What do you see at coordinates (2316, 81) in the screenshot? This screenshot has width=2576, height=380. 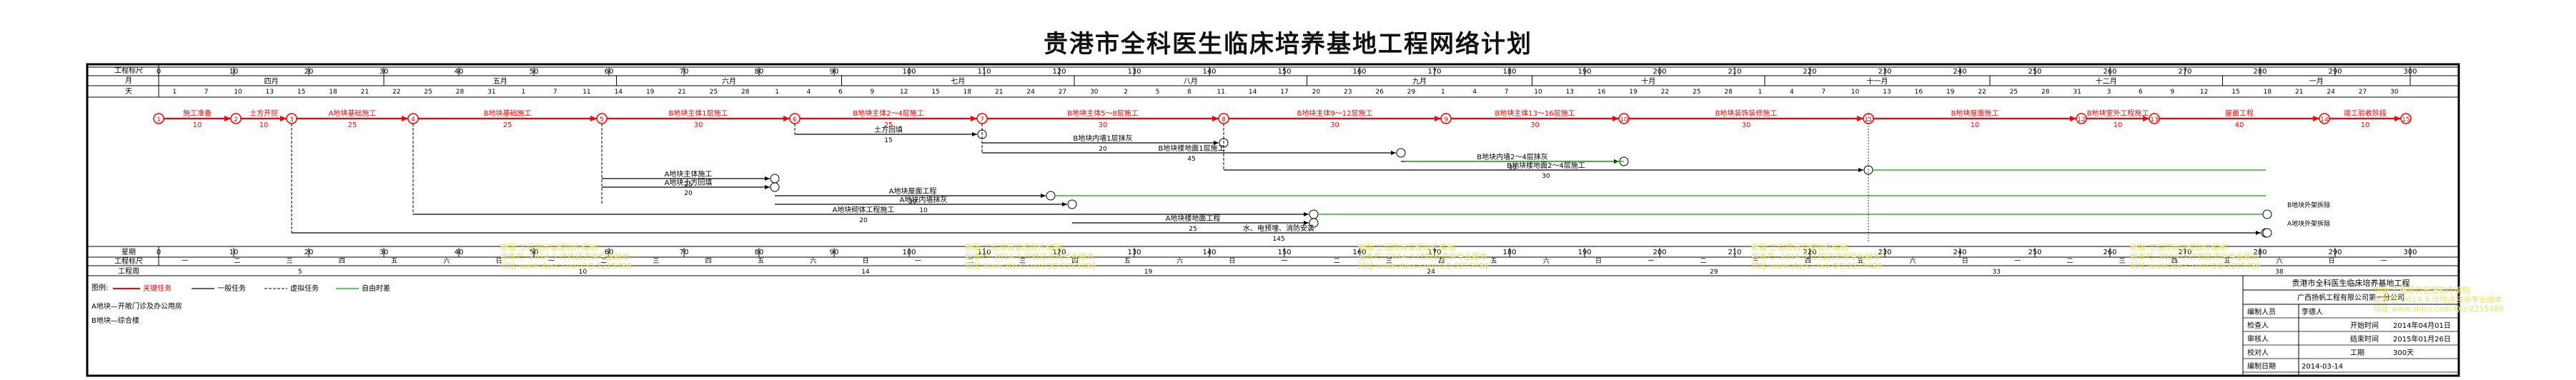 I see `month-label: 一月` at bounding box center [2316, 81].